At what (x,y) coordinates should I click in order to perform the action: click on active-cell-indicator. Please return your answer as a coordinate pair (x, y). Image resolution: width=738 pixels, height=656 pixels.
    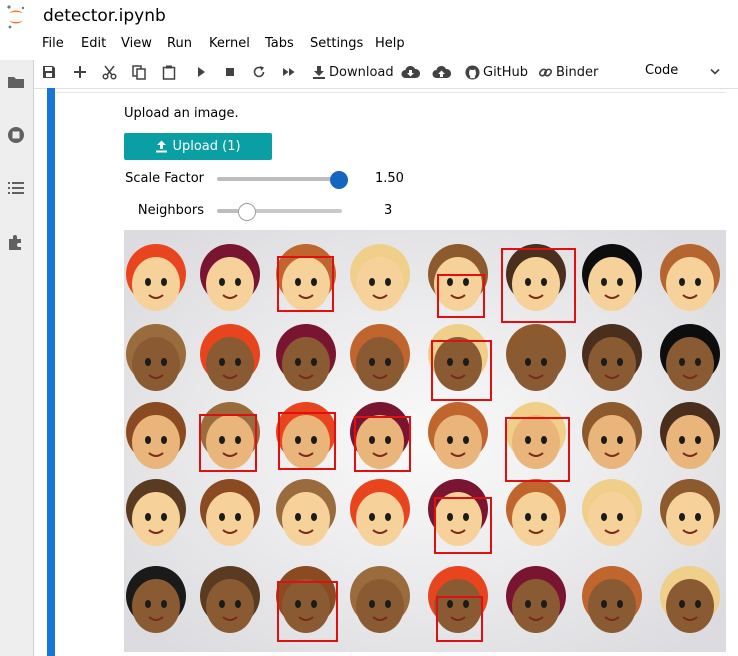
    Looking at the image, I should click on (51, 372).